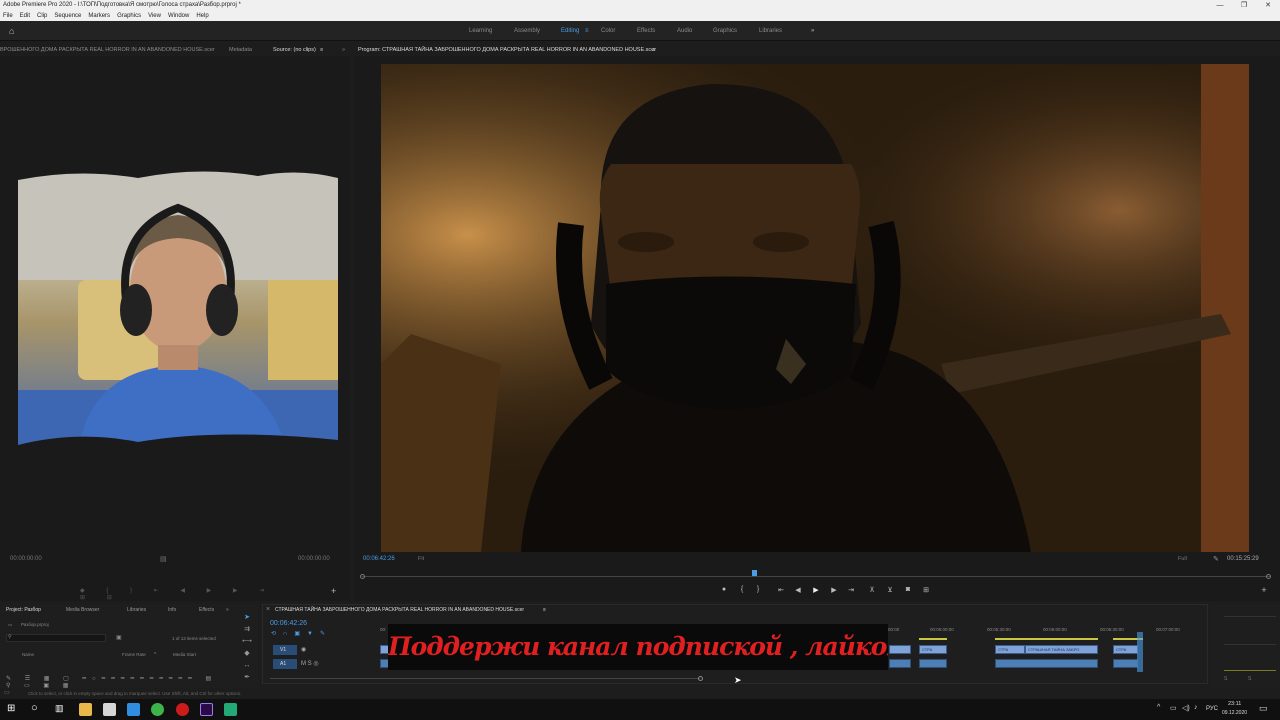 The image size is (1280, 720). Describe the element at coordinates (1061, 649) in the screenshot. I see `clip-video-d: СТРАШНАЯ ТАЙНА ЗАБРО` at that location.